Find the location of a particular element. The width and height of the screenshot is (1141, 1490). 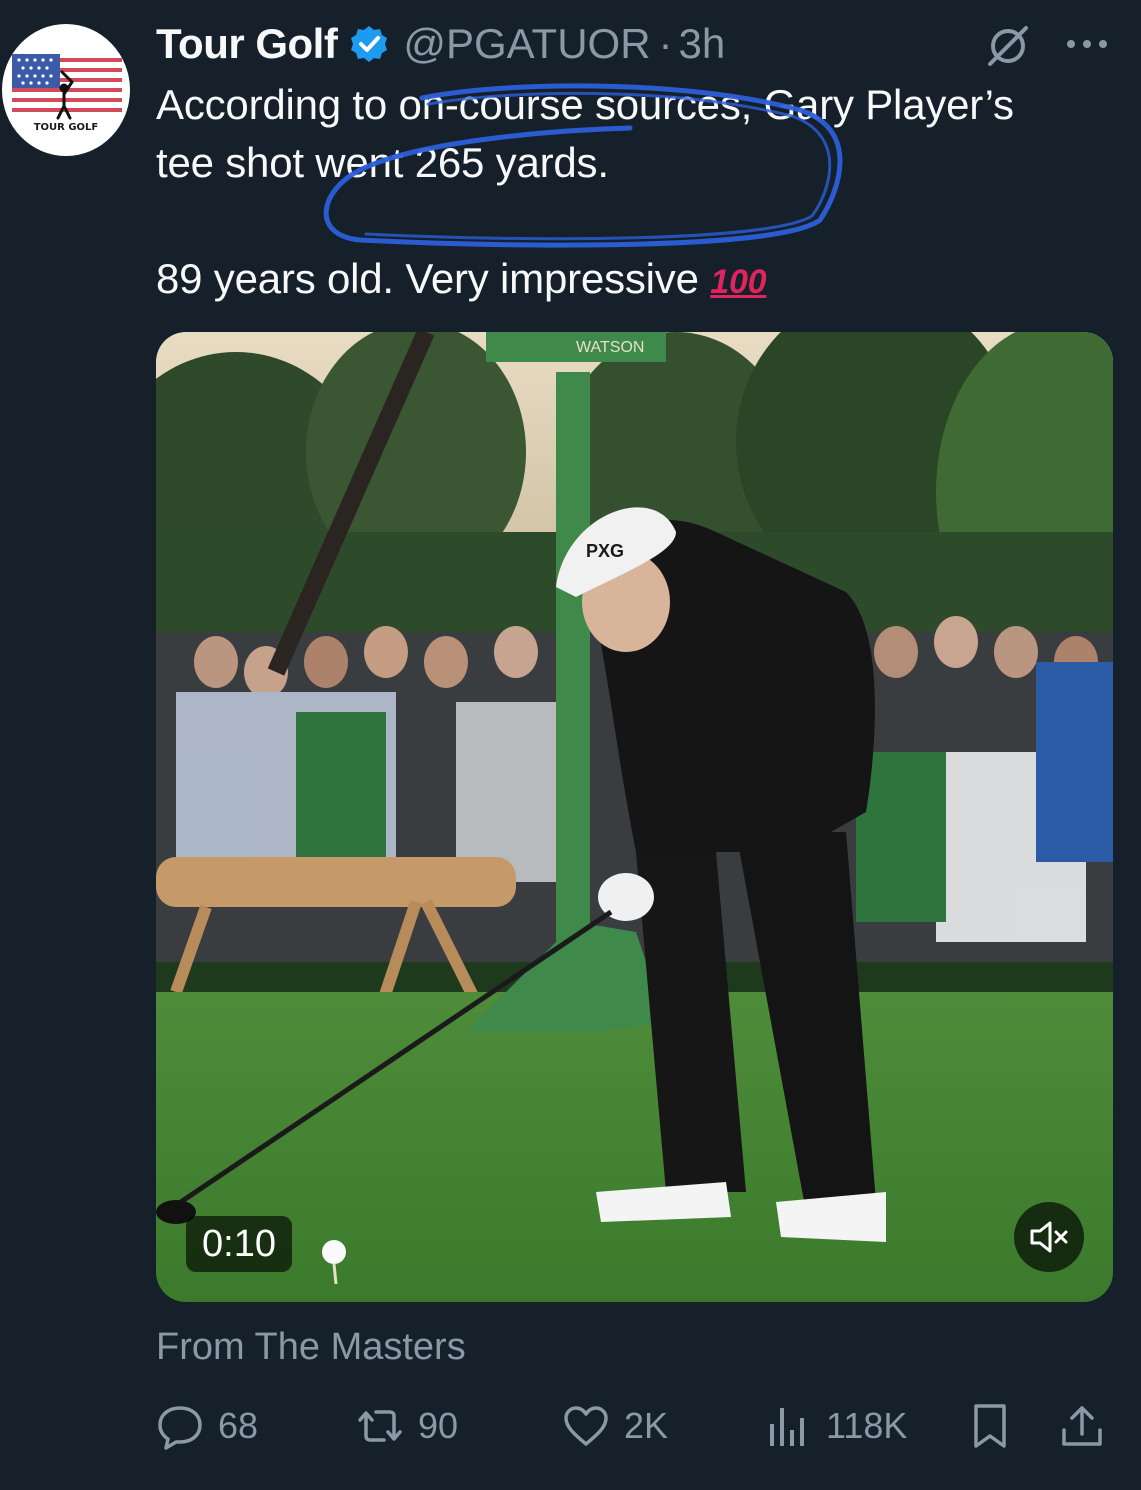

more-icon is located at coordinates (1087, 44).